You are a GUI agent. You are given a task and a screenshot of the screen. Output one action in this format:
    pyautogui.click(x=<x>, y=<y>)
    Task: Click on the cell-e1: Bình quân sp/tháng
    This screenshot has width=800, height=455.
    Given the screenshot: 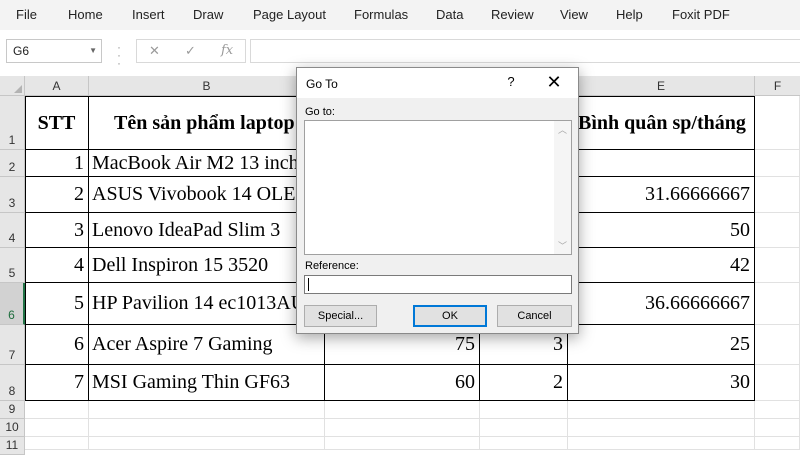 What is the action you would take?
    pyautogui.click(x=661, y=123)
    